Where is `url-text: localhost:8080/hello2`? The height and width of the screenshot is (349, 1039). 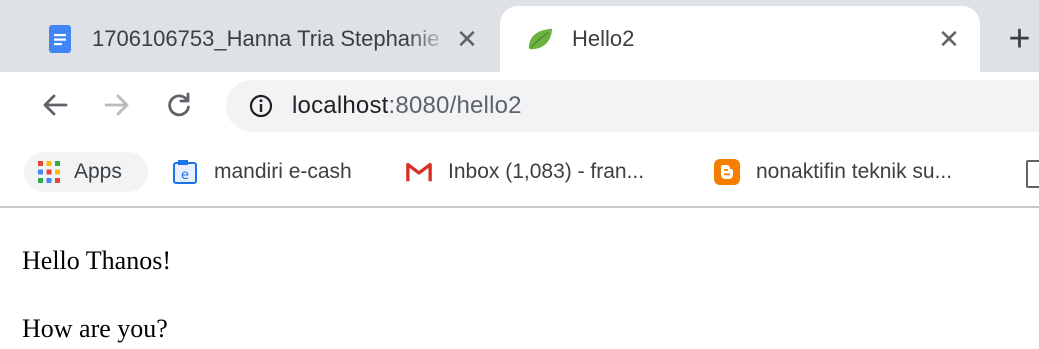
url-text: localhost:8080/hello2 is located at coordinates (407, 106).